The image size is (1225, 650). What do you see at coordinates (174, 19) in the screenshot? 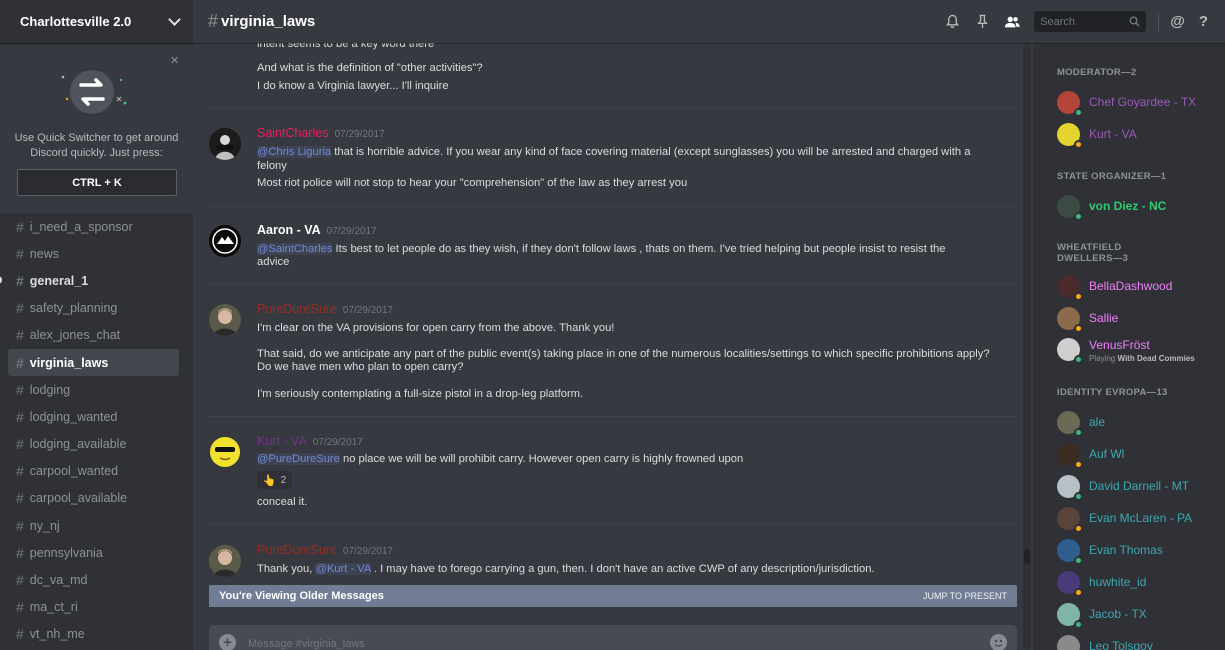
I see `chevron-down-icon` at bounding box center [174, 19].